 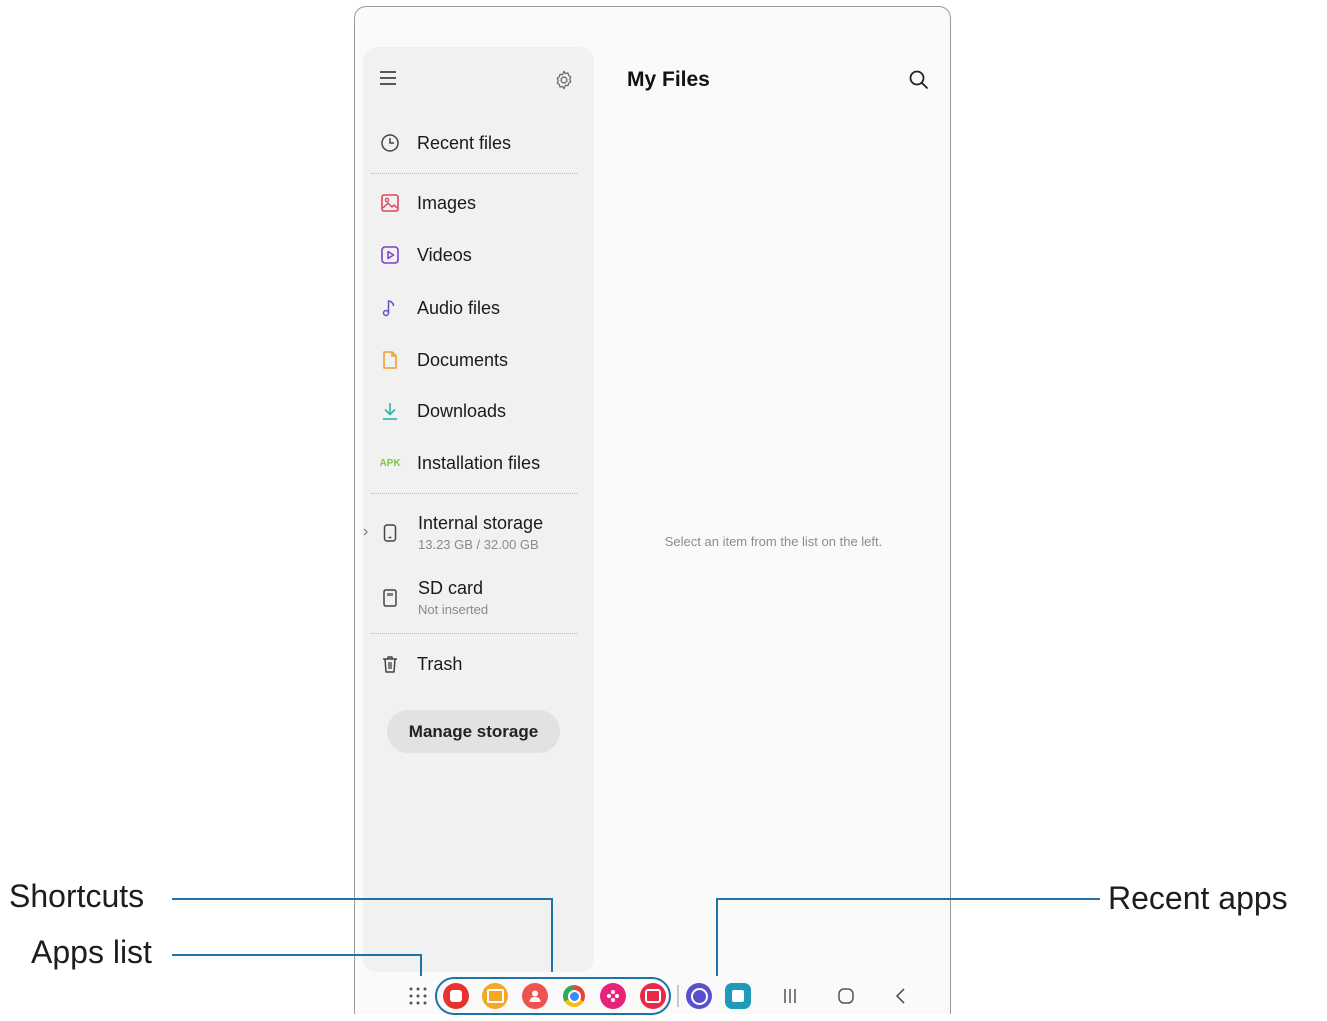 What do you see at coordinates (456, 996) in the screenshot?
I see `notes-app-icon` at bounding box center [456, 996].